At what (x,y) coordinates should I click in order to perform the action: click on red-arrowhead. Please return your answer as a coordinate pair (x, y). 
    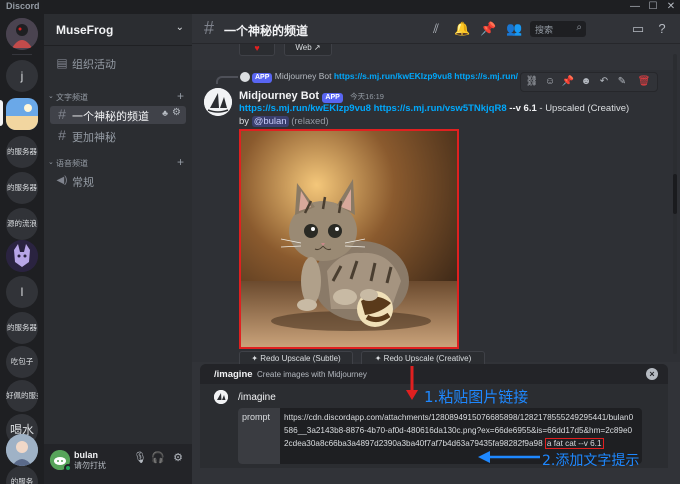
    Looking at the image, I should click on (412, 395).